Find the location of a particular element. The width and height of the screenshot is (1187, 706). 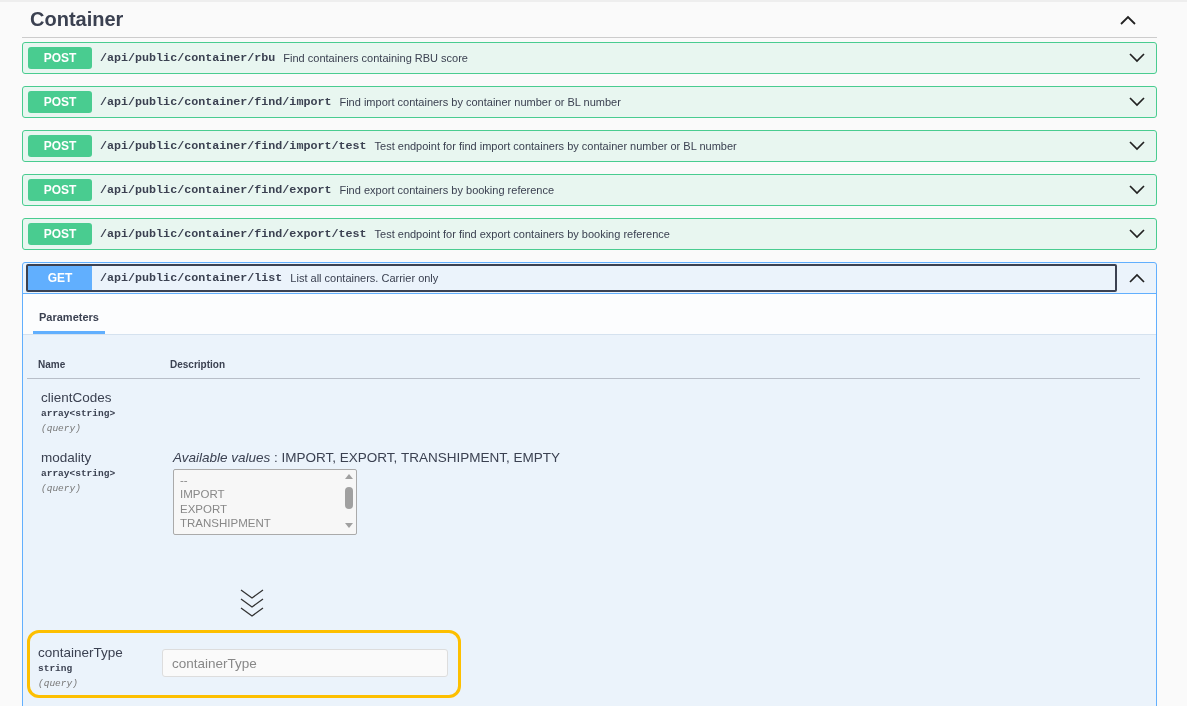

operation-summary: POST /api/public/container/find/import Find import containers by container number or BL number is located at coordinates (571, 102).